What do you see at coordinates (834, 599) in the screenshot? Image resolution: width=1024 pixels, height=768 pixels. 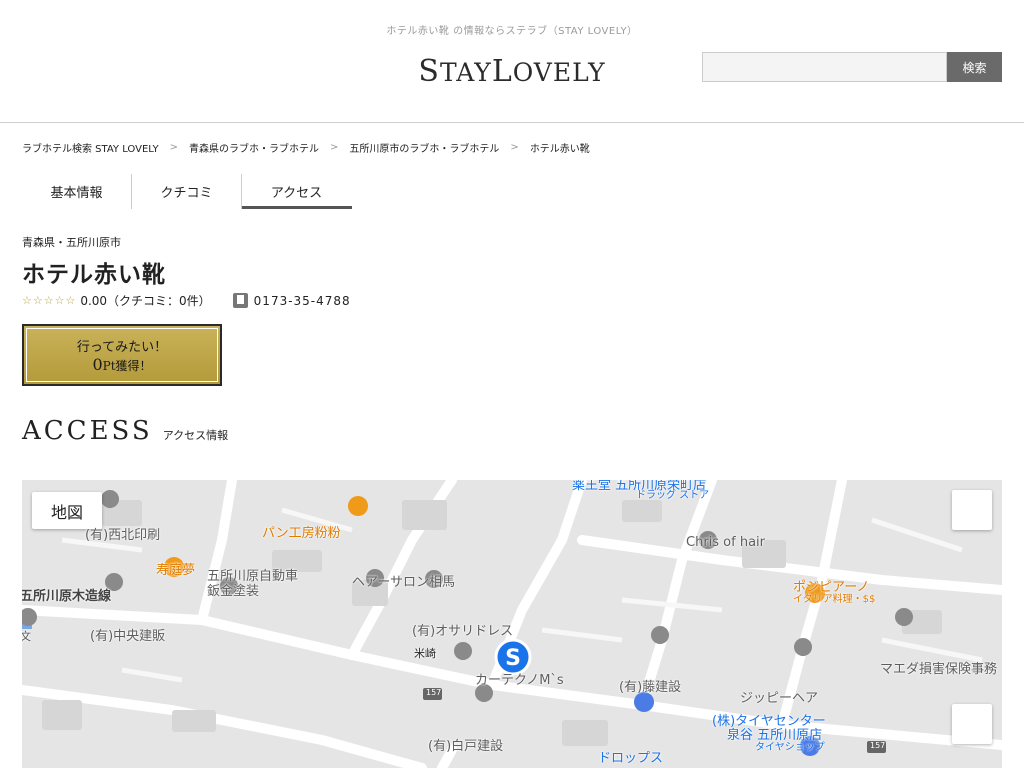 I see `map-label: イタリア料理・$$` at bounding box center [834, 599].